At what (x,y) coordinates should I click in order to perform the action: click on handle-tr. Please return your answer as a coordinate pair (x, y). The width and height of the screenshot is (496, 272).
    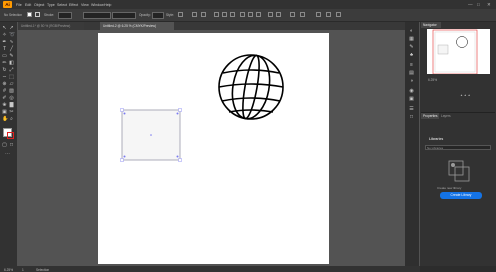
    Looking at the image, I should click on (180, 110).